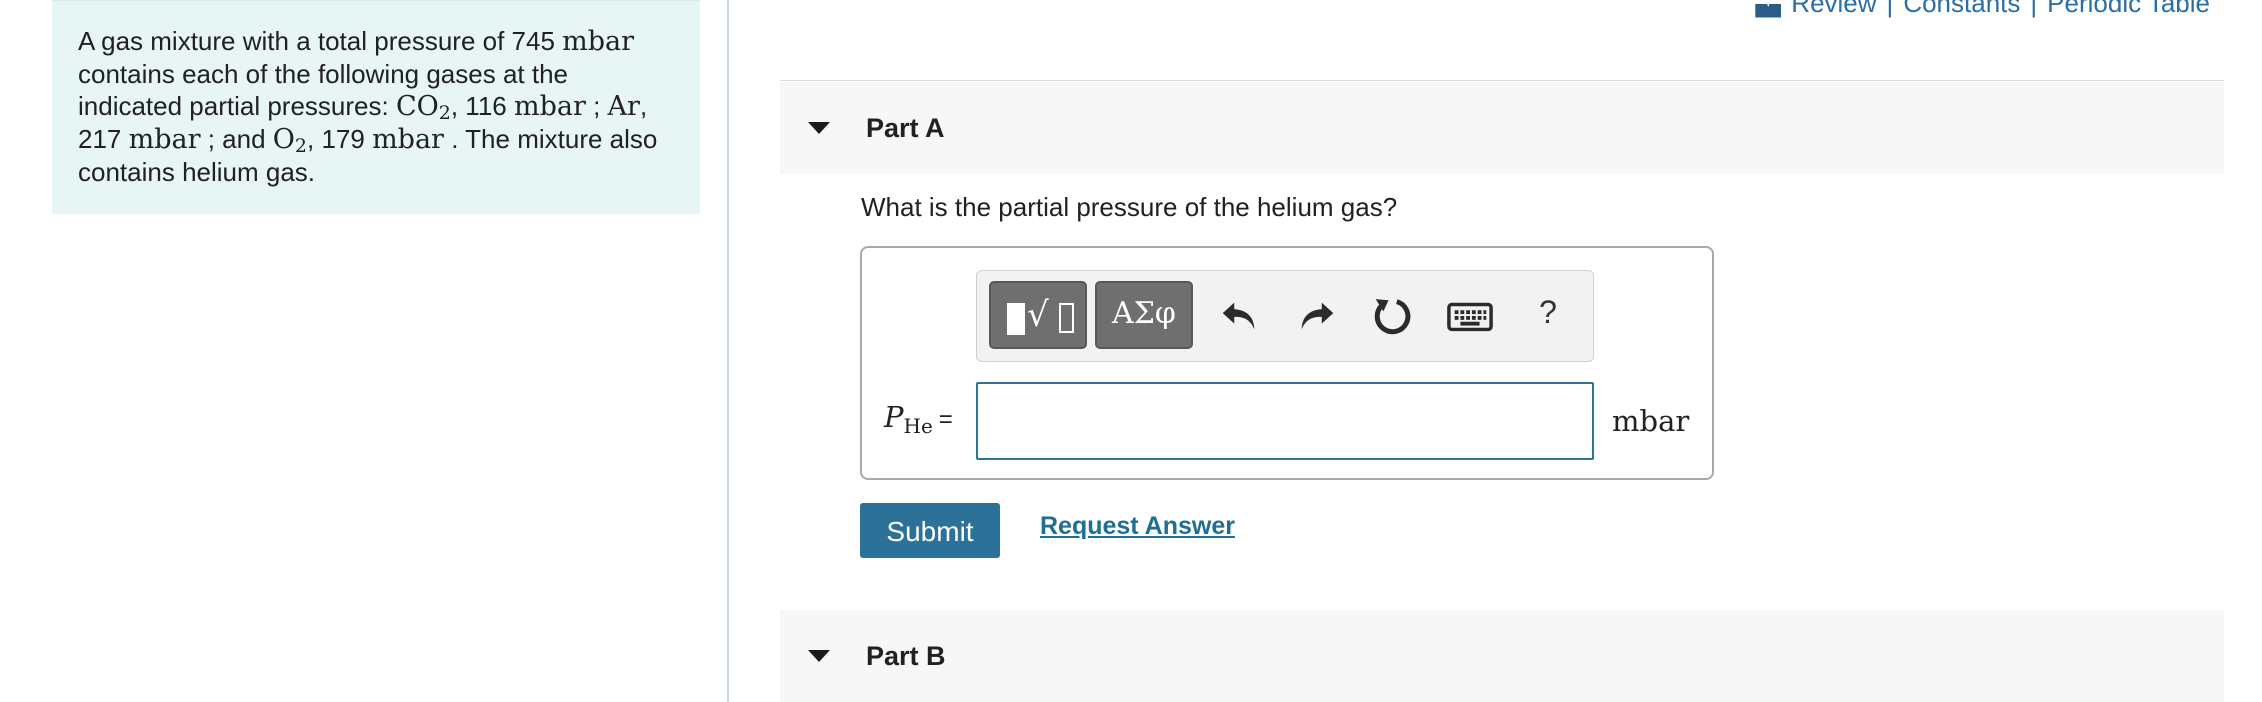 The height and width of the screenshot is (702, 2262). What do you see at coordinates (2128, 9) in the screenshot?
I see `periodic-table-link: Periodic Table` at bounding box center [2128, 9].